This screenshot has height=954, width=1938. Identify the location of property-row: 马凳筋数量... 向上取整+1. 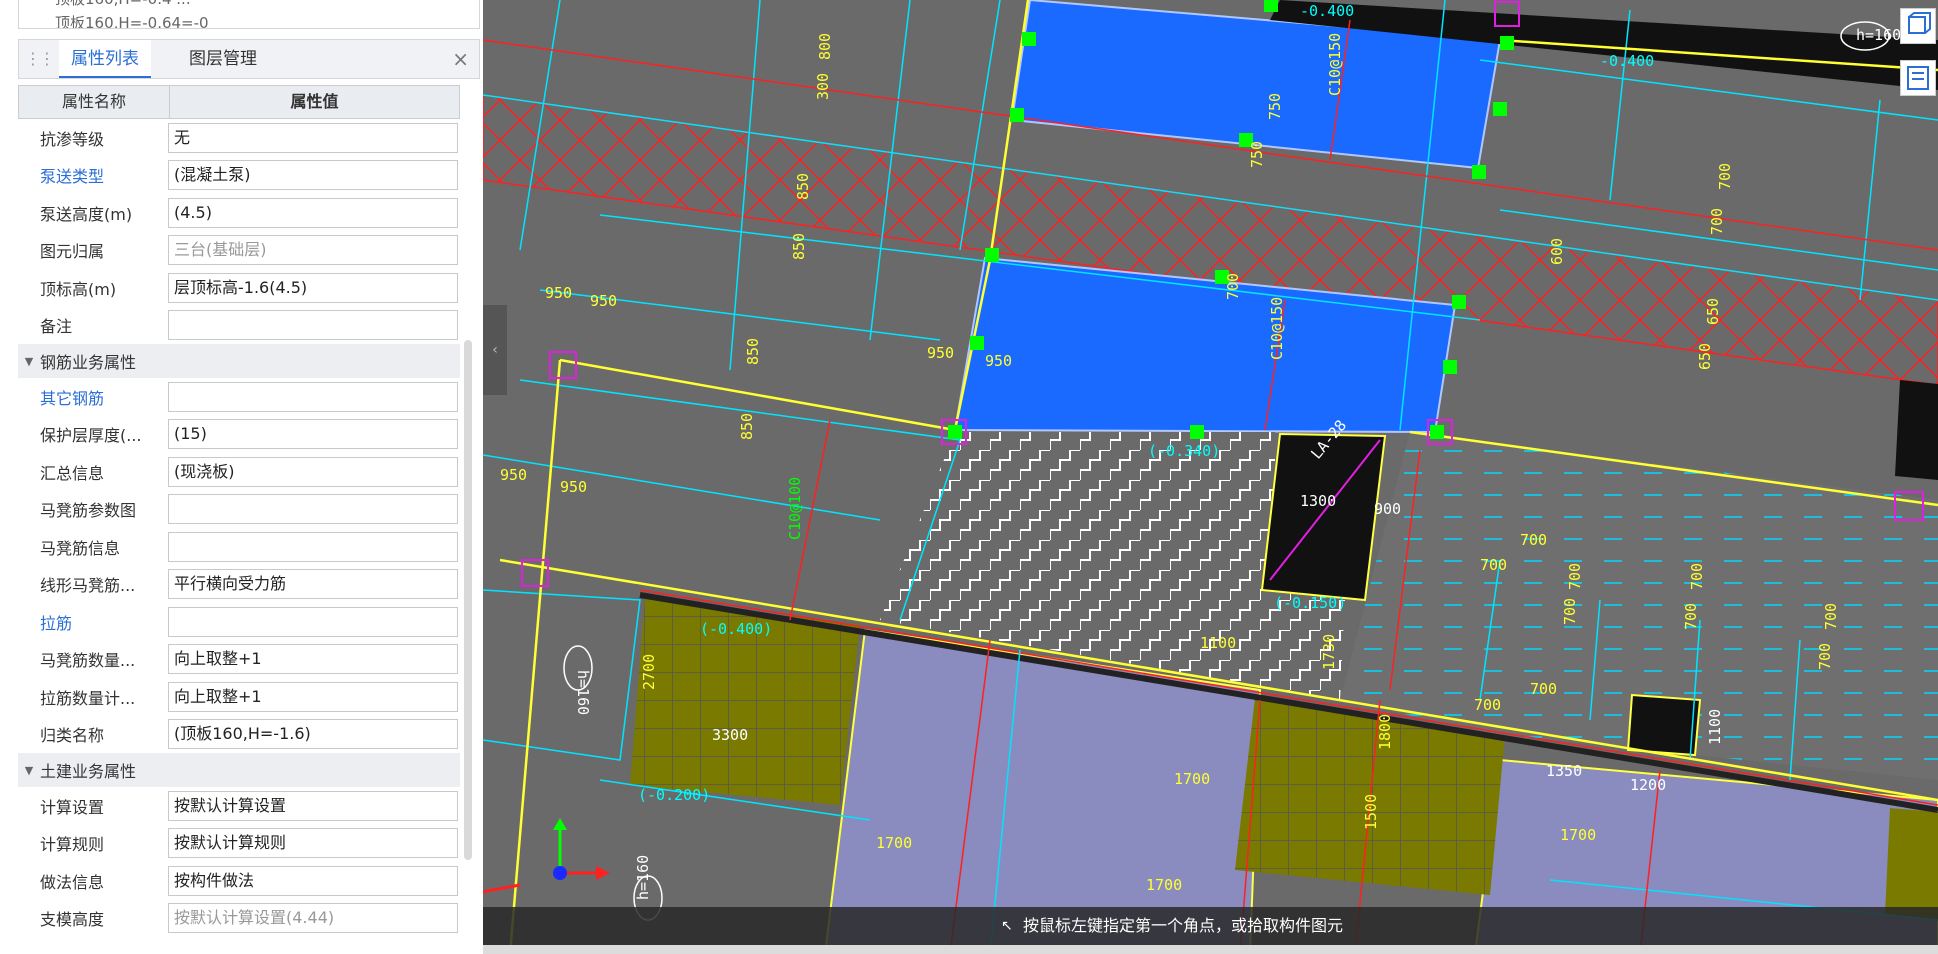
(239, 660).